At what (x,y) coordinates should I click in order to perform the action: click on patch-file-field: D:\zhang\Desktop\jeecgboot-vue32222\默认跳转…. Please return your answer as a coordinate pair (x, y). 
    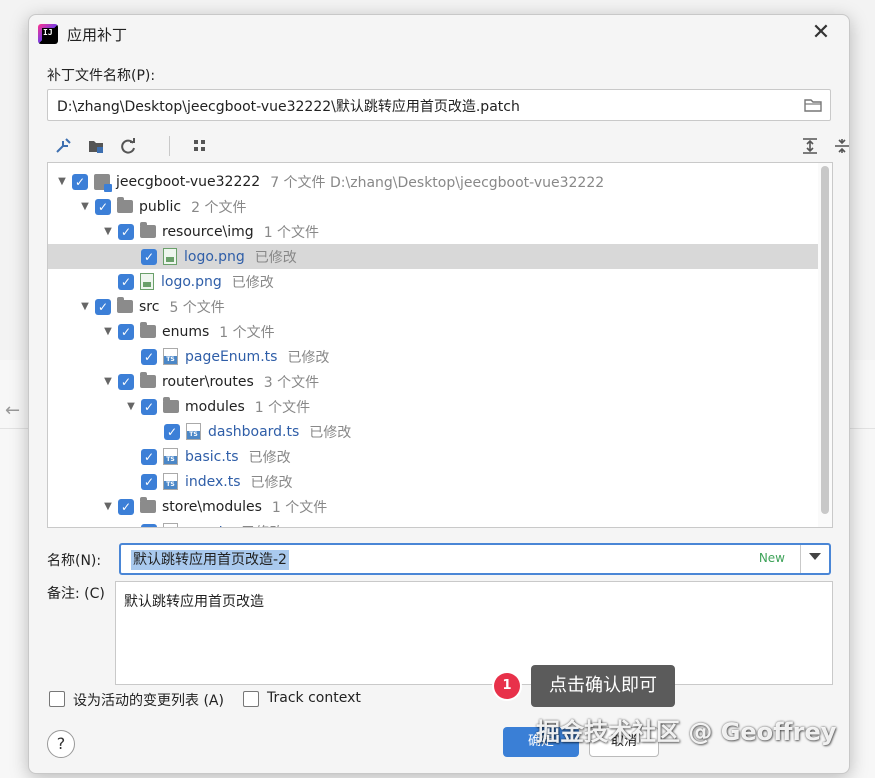
    Looking at the image, I should click on (439, 105).